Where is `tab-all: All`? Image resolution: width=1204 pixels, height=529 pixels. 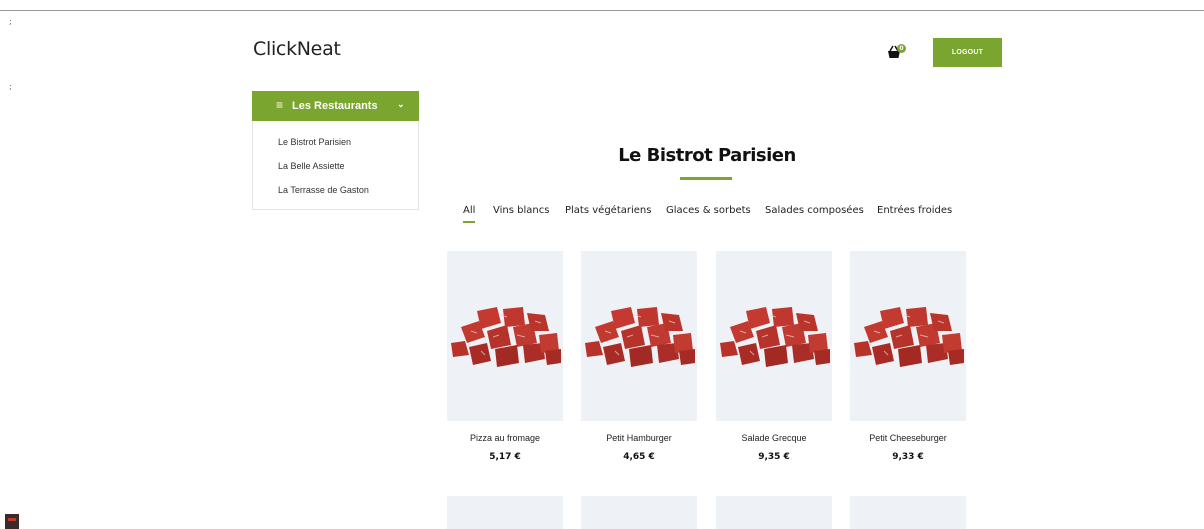 tab-all: All is located at coordinates (469, 214).